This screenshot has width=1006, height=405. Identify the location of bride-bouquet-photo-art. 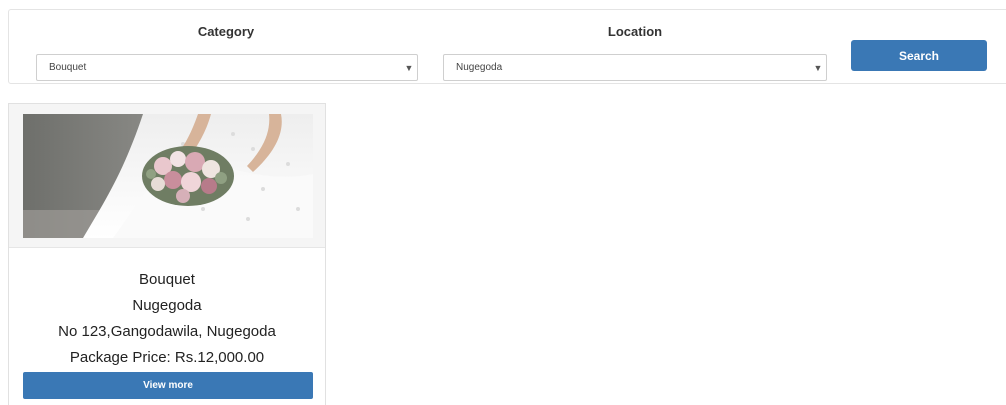
(168, 176).